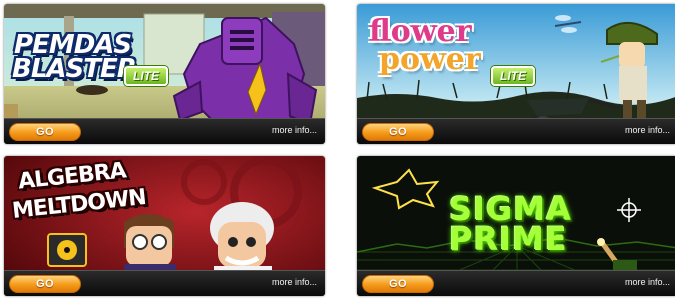  I want to click on game-title-line-2: power, so click(430, 59).